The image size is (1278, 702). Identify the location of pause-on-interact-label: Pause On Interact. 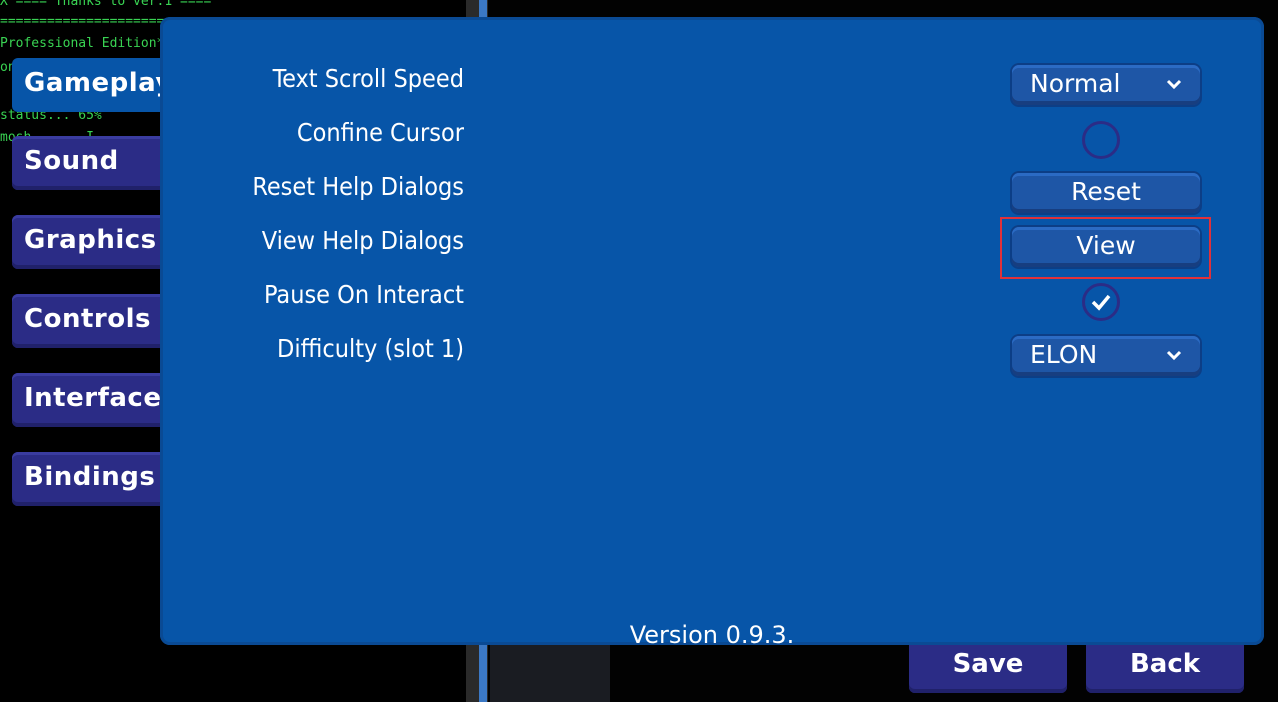
(363, 294).